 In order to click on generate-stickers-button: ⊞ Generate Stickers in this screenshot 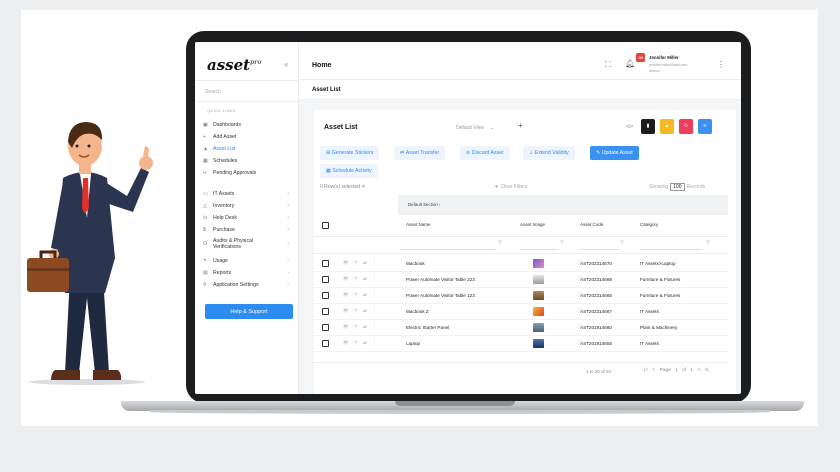, I will do `click(350, 153)`.